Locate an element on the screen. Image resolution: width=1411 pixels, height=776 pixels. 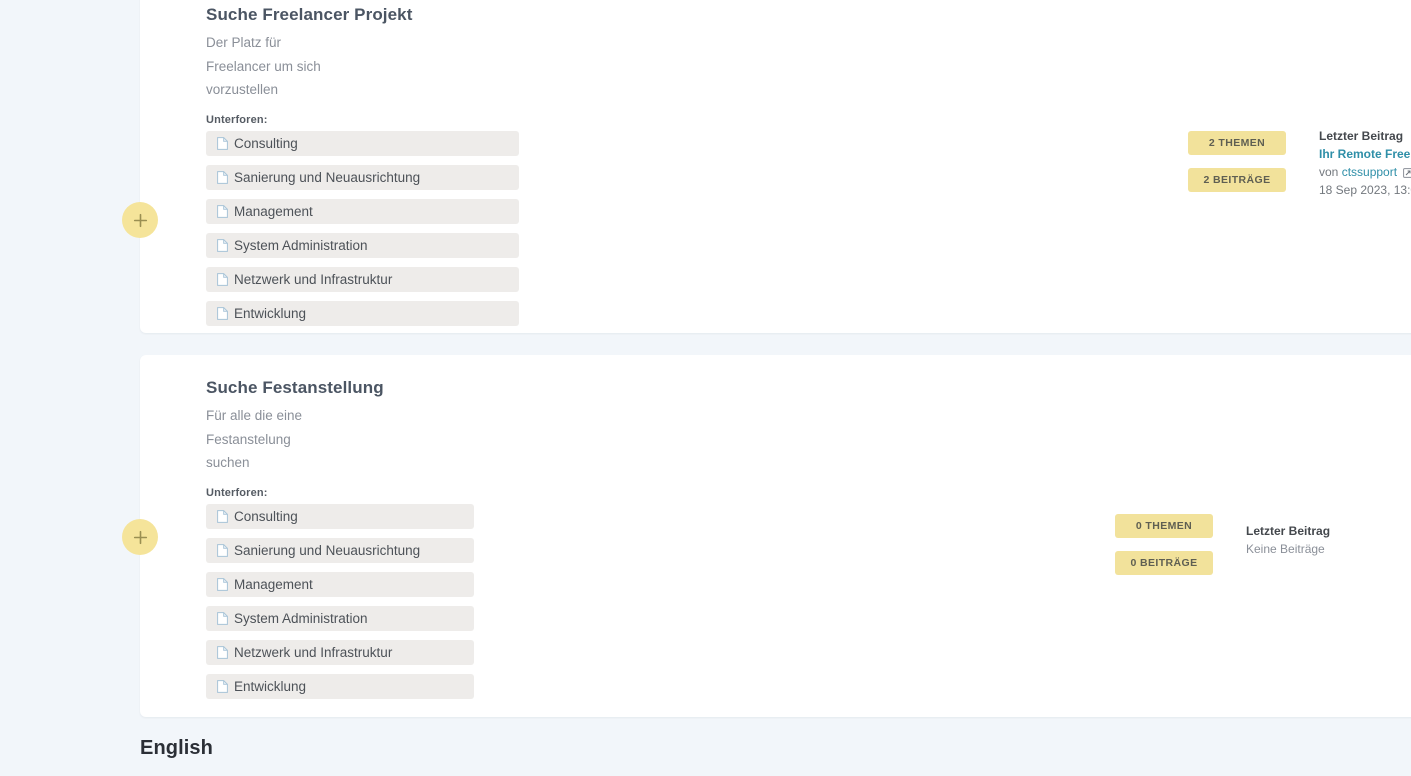
last-post-topic-link: Ihr Remote Freelancer IT-Sup is located at coordinates (1365, 154).